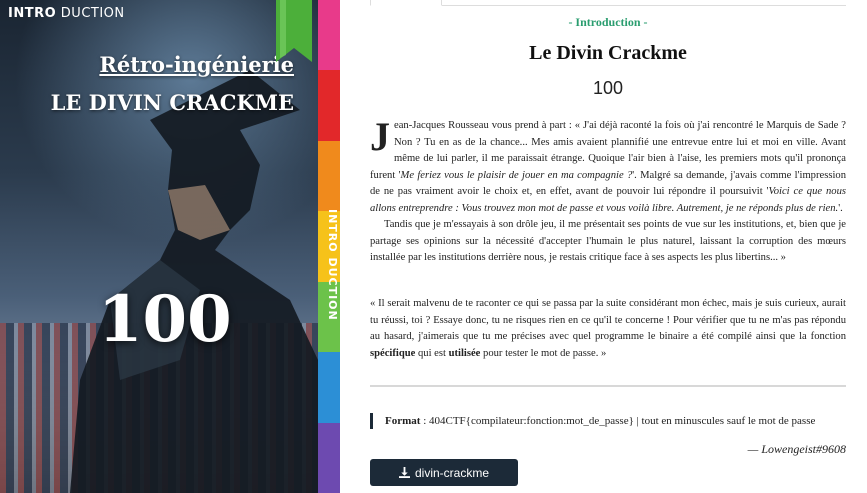 Image resolution: width=867 pixels, height=493 pixels. I want to click on download-icon, so click(404, 472).